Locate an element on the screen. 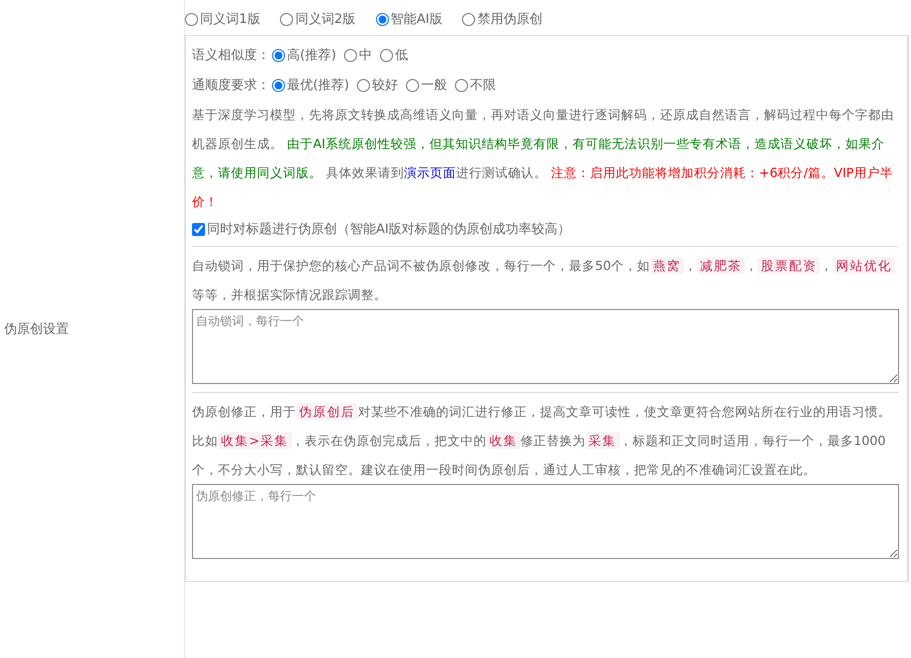 Image resolution: width=911 pixels, height=658 pixels. radio-option: 较好 is located at coordinates (377, 85).